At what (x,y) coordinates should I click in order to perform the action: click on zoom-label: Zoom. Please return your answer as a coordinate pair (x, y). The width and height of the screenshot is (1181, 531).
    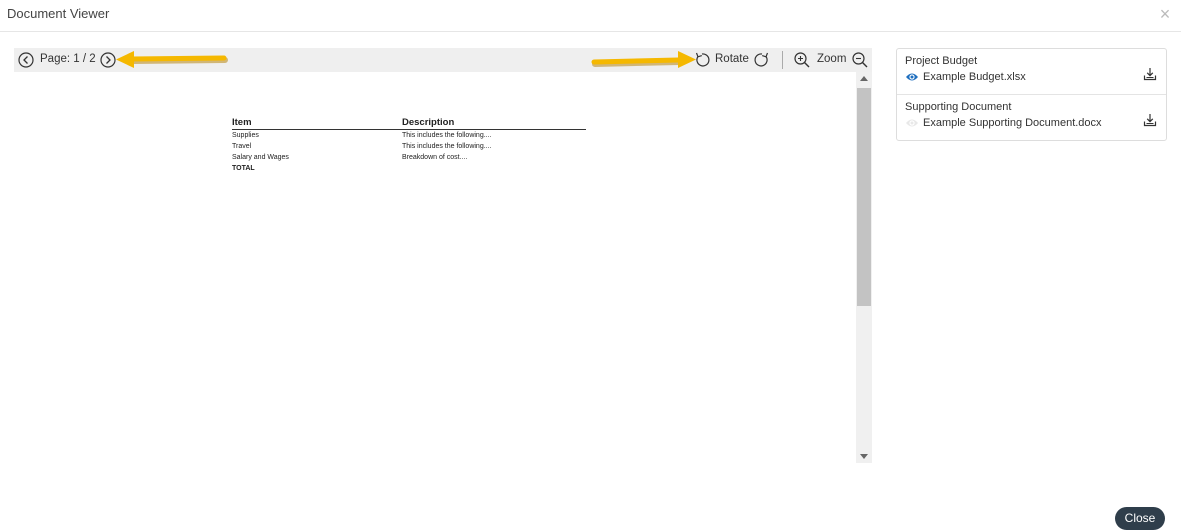
    Looking at the image, I should click on (832, 59).